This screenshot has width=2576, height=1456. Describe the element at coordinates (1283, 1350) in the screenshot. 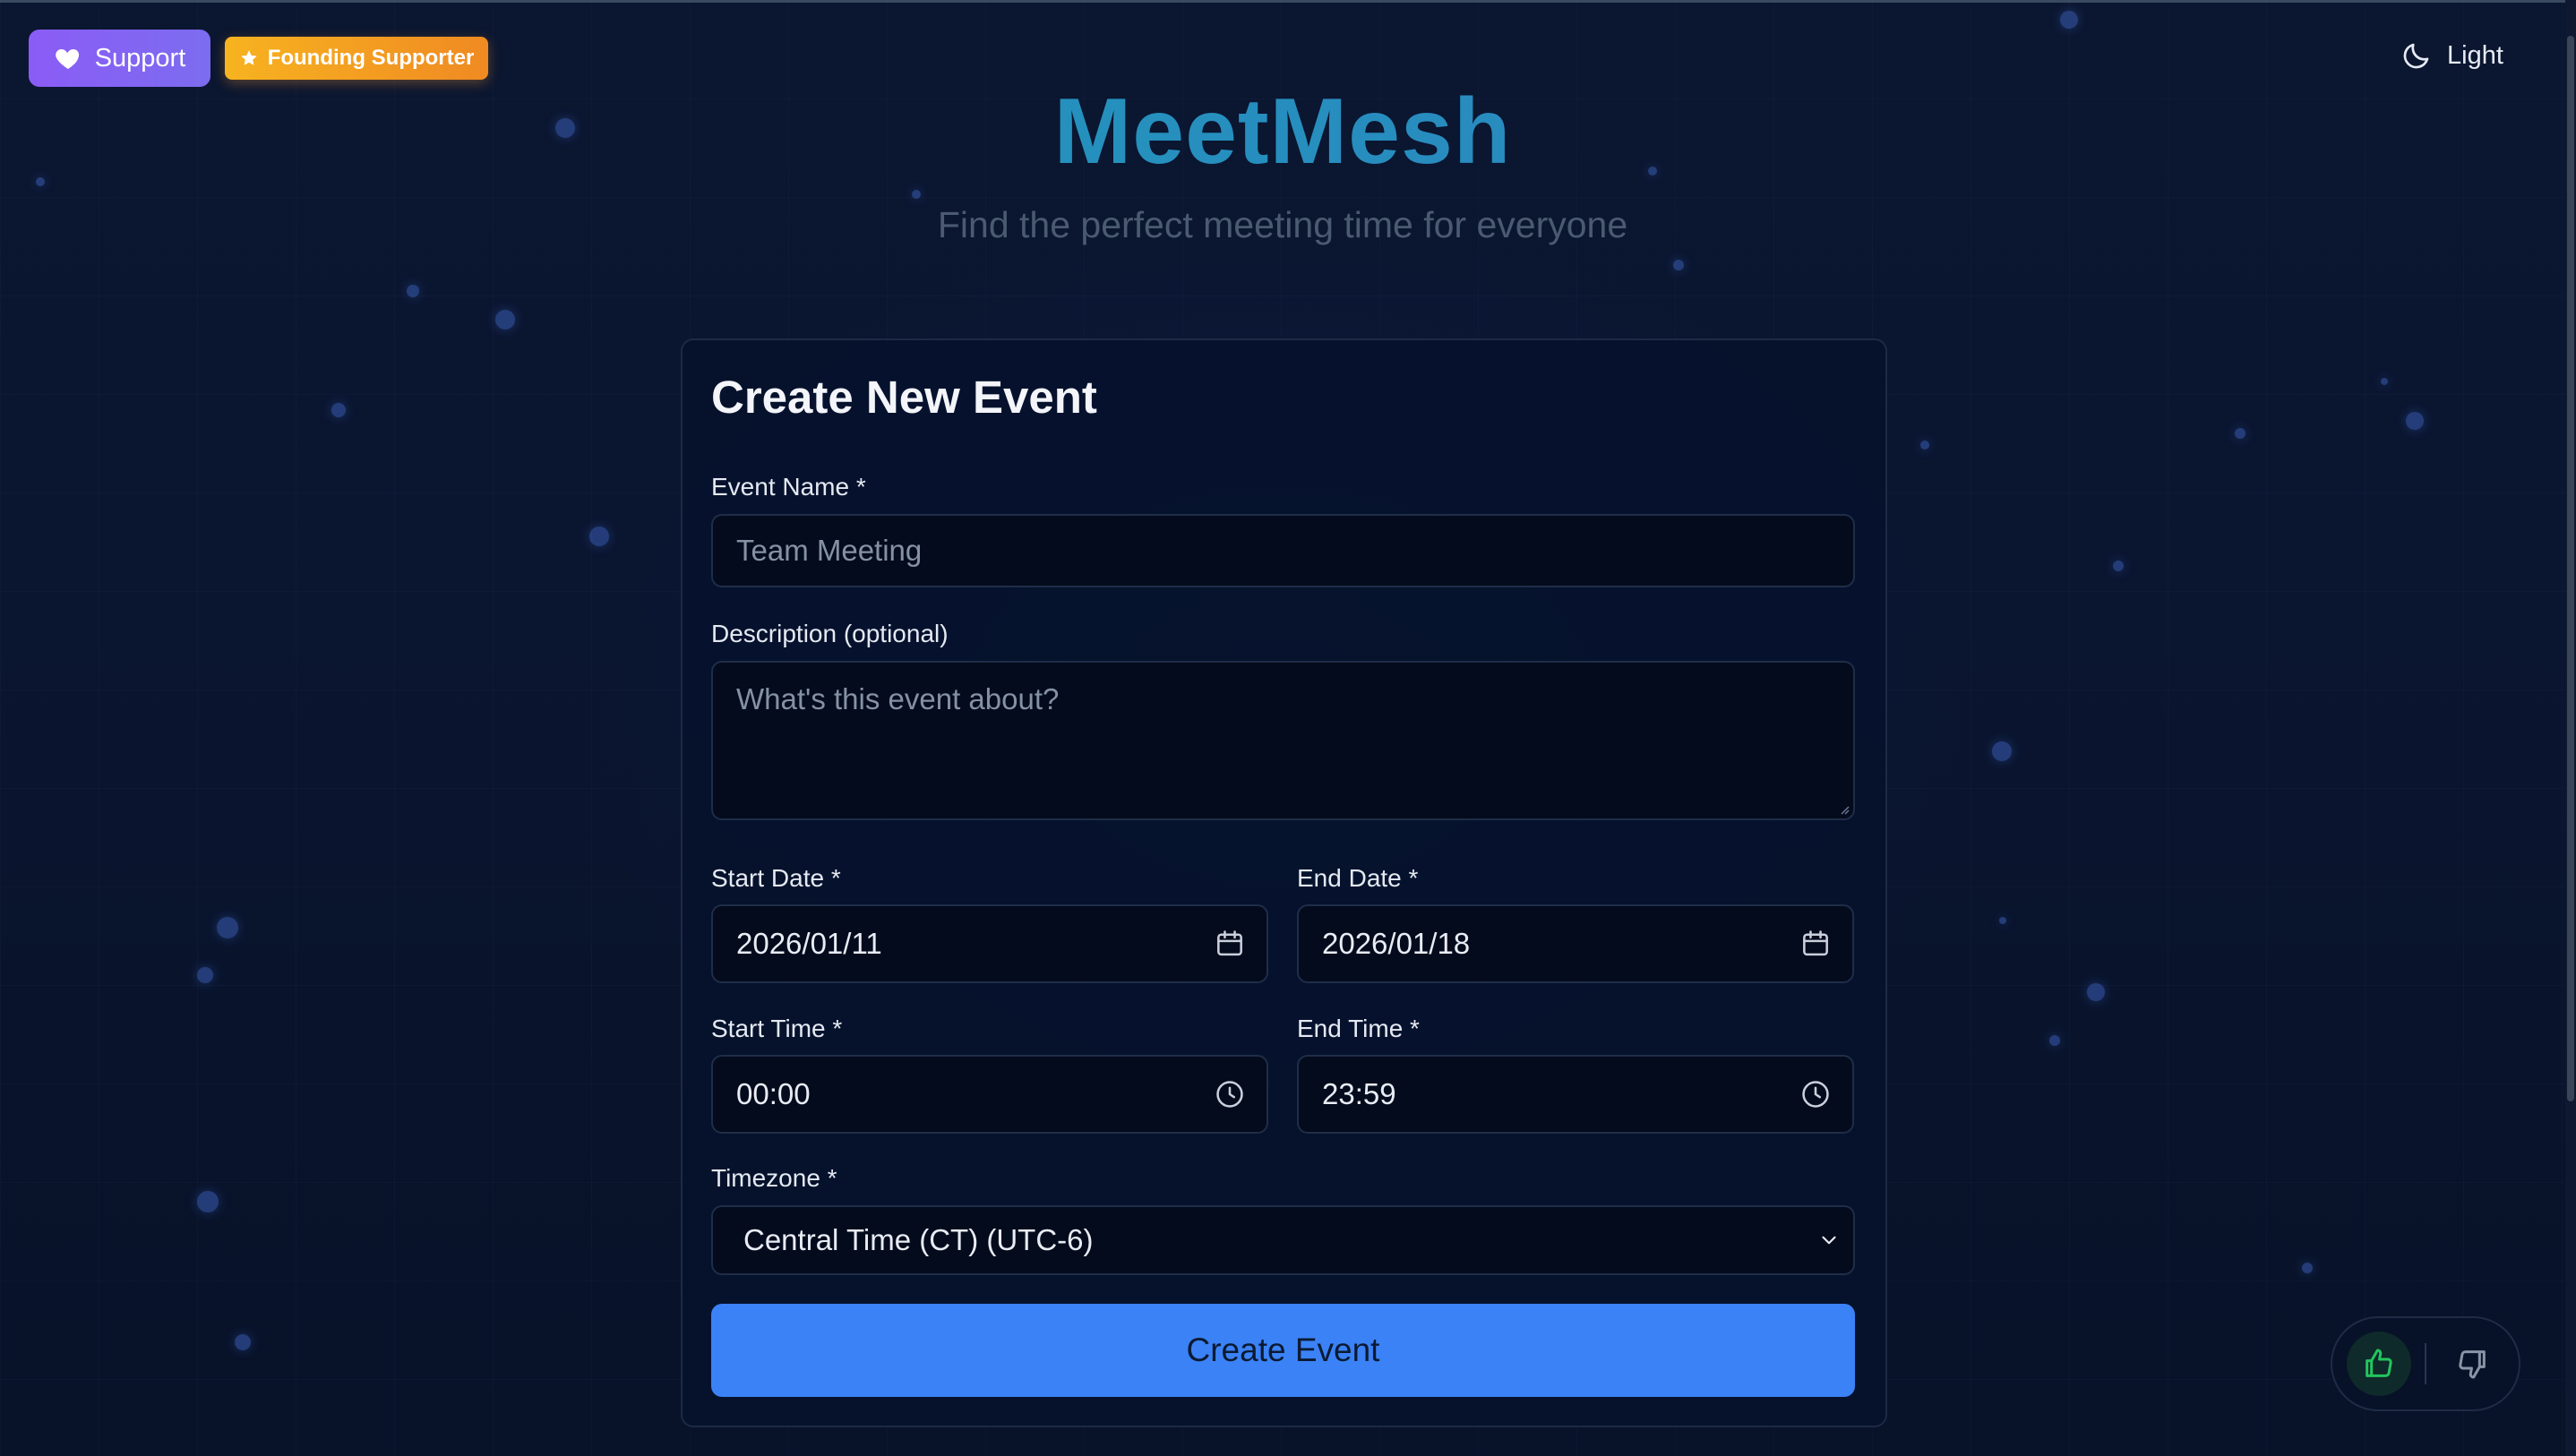

I see `create-event-button: Create Event` at that location.